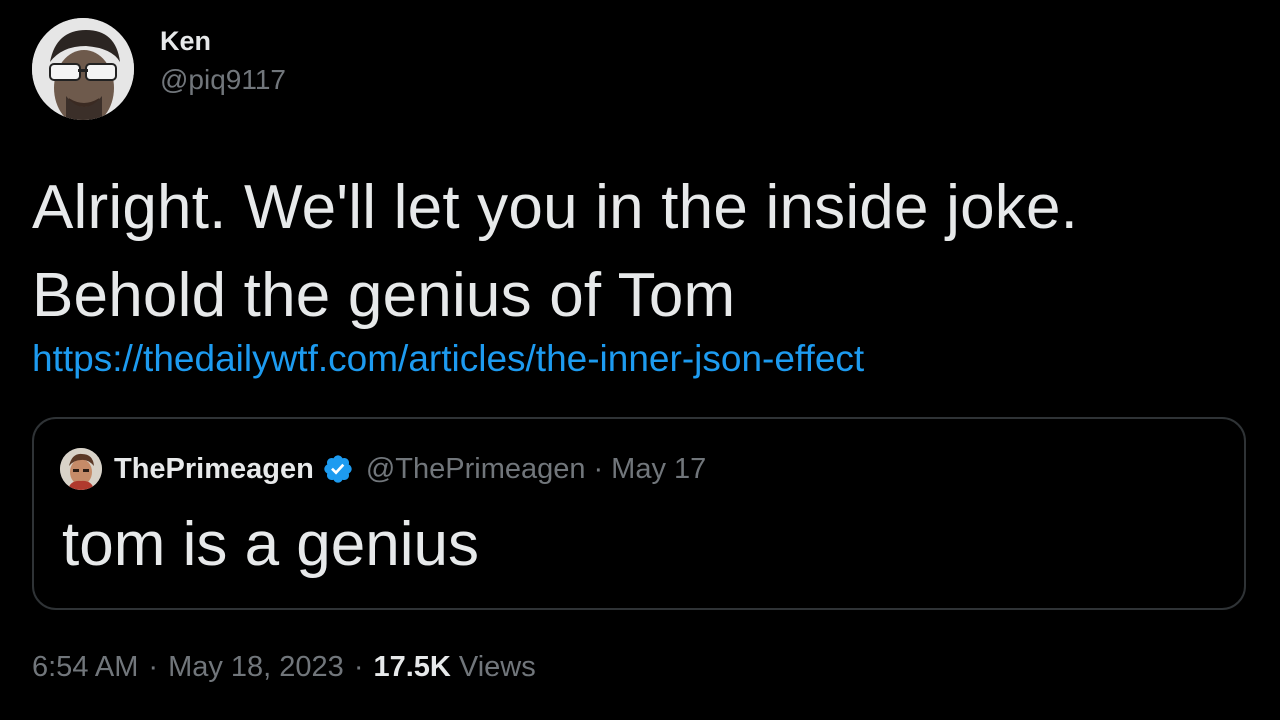  I want to click on author-avatar, so click(83, 69).